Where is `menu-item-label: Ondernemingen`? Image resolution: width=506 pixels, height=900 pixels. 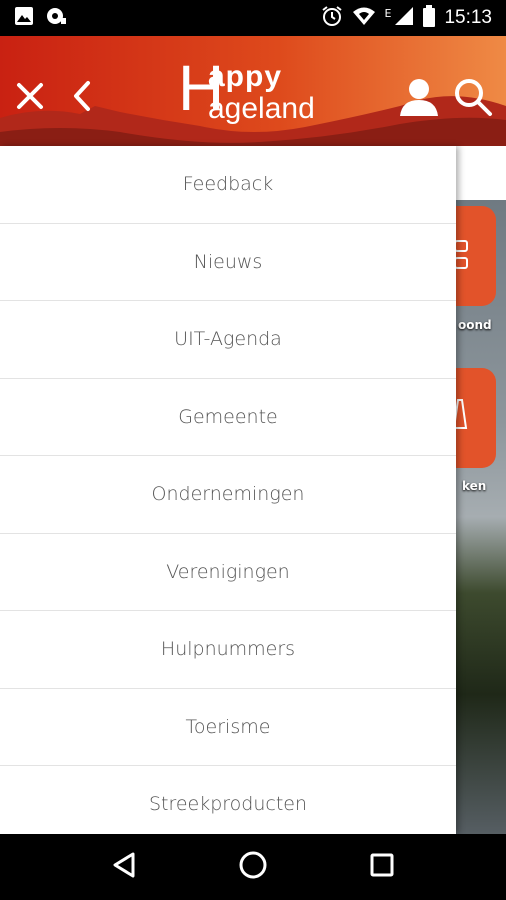 menu-item-label: Ondernemingen is located at coordinates (228, 494).